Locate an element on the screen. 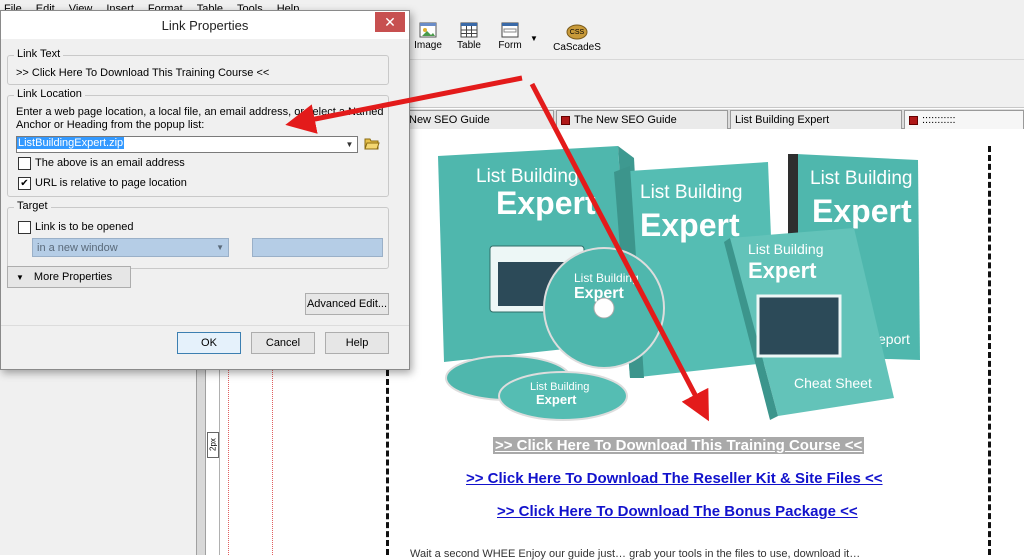  ok-label: OK is located at coordinates (209, 343).